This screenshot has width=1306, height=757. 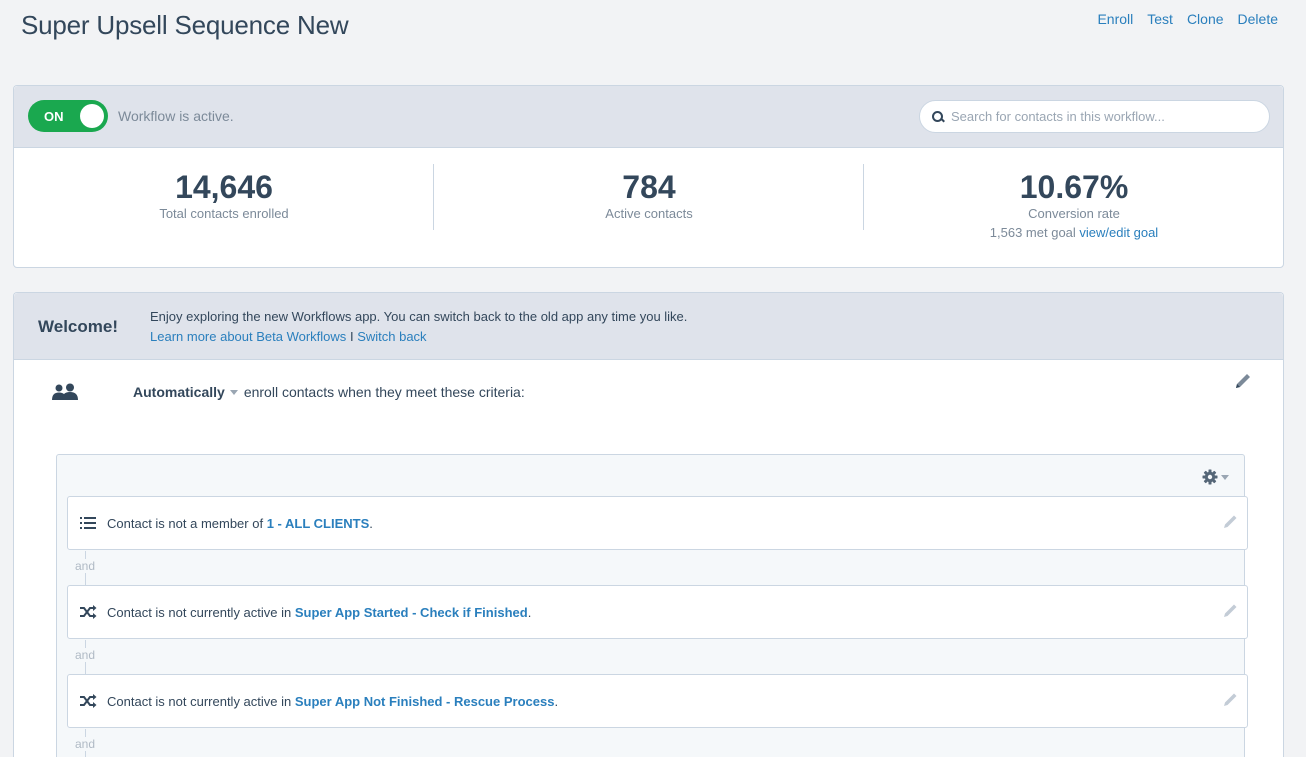 I want to click on stat-total-enrolled: 14,646 Total contacts enrolled, so click(x=224, y=195).